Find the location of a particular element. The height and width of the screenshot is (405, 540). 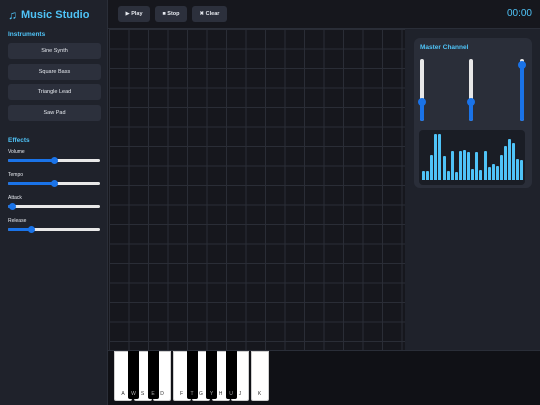

instrument-button-triangle-lead: Triangle Lead is located at coordinates (54, 92).